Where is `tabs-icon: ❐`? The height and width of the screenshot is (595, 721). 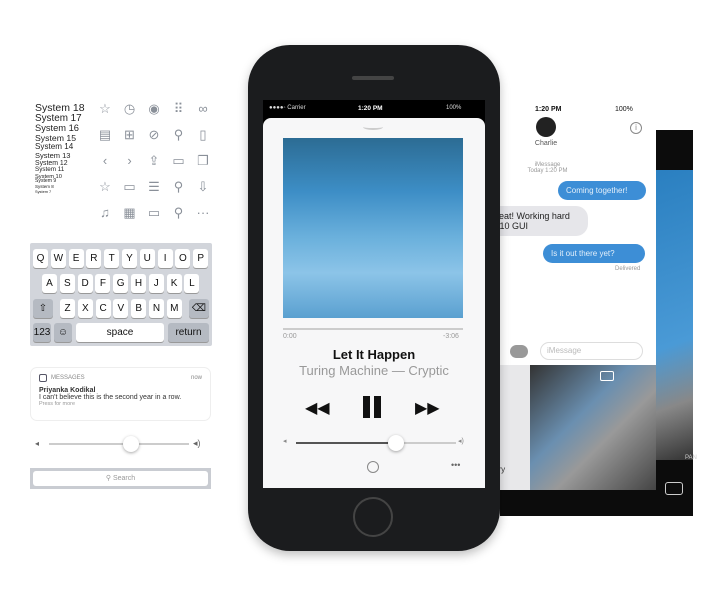 tabs-icon: ❐ is located at coordinates (203, 160).